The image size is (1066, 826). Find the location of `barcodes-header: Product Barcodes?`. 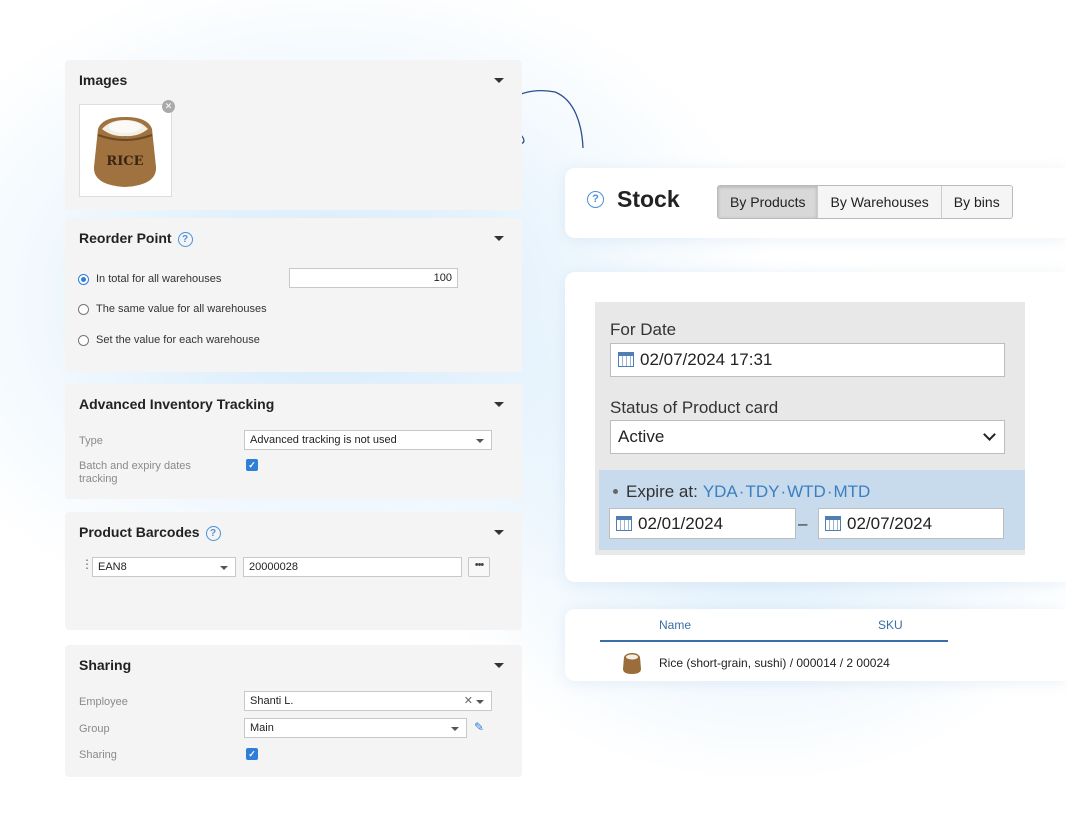

barcodes-header: Product Barcodes? is located at coordinates (150, 532).